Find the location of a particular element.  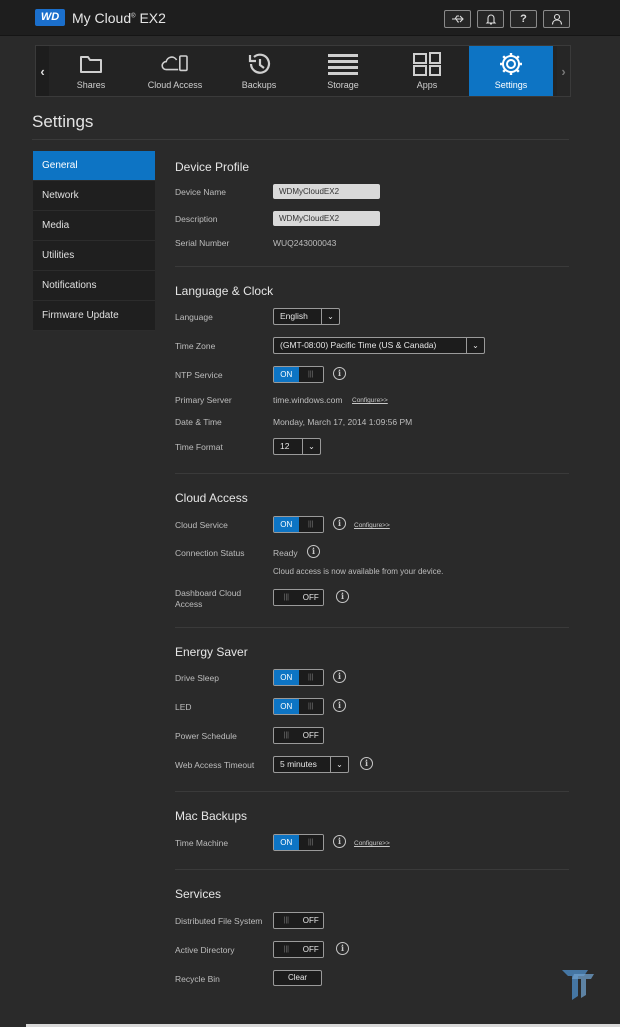

top-bar: WD My Cloud® EX2 ? is located at coordinates (310, 18).